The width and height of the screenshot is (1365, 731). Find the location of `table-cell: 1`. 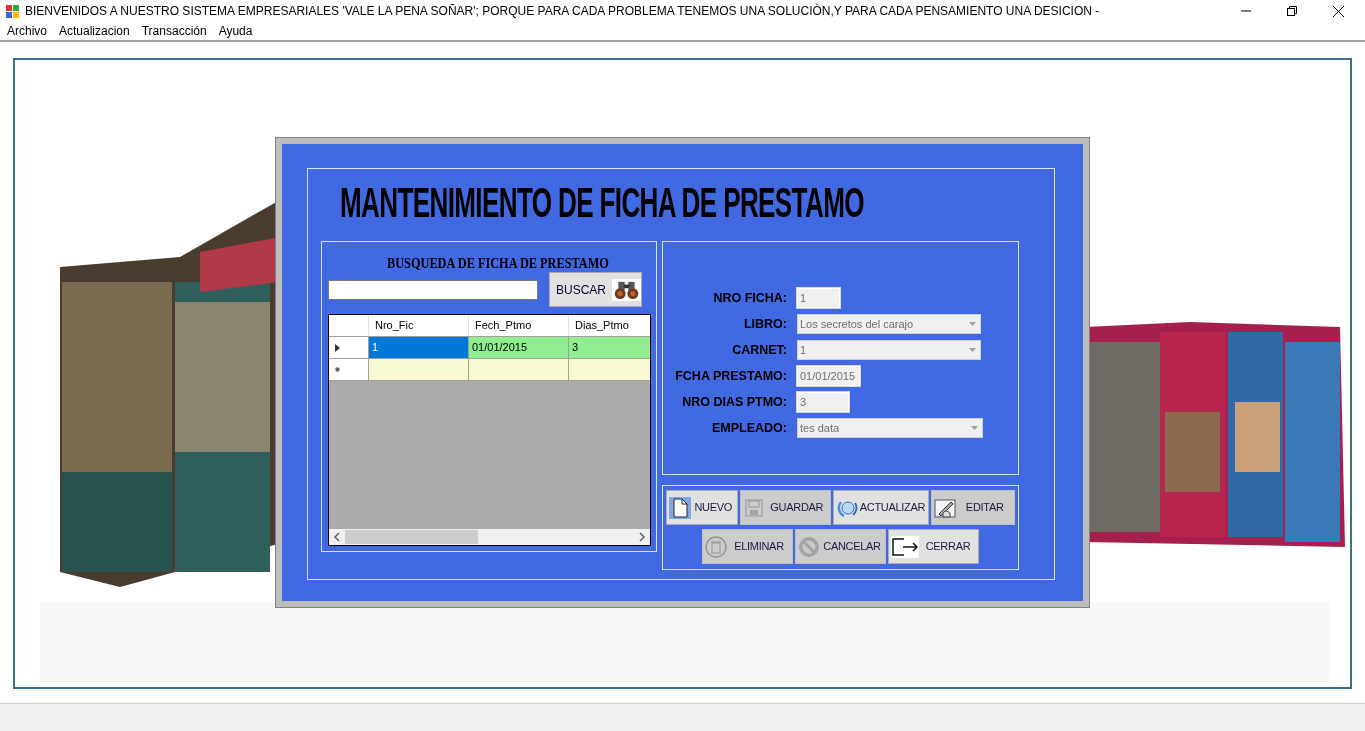

table-cell: 1 is located at coordinates (419, 347).